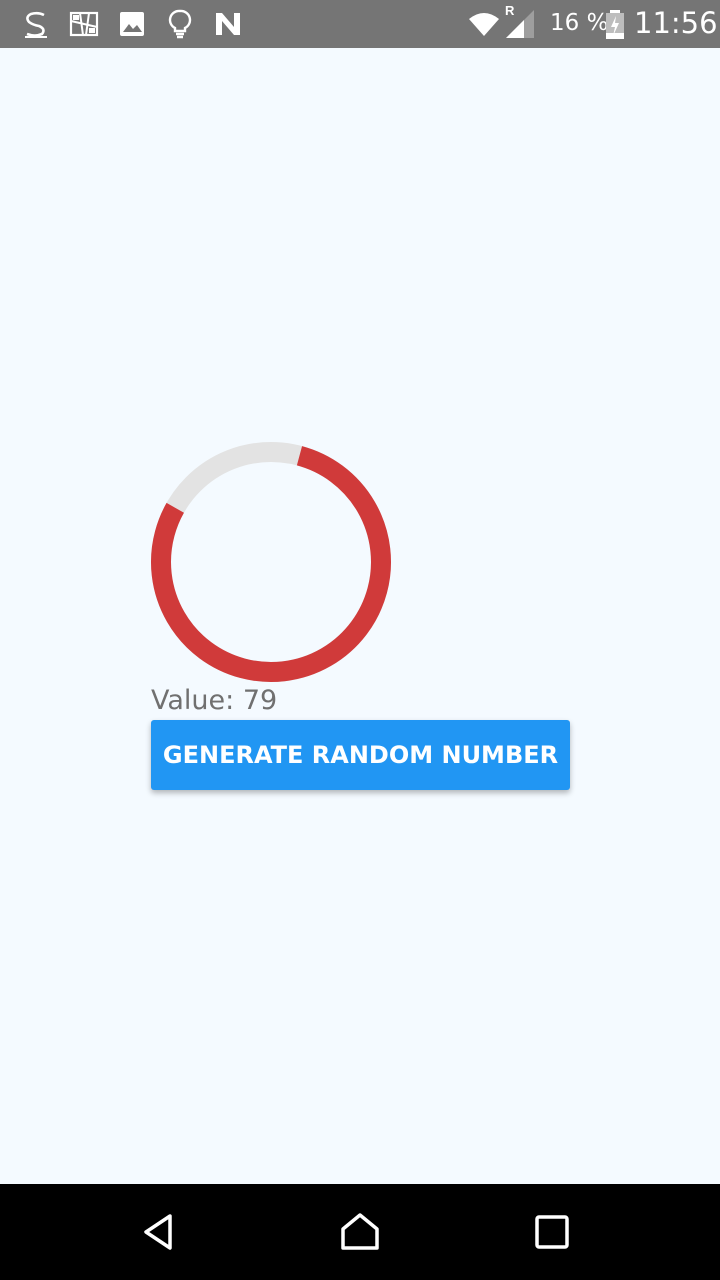 This screenshot has height=1280, width=720. What do you see at coordinates (579, 23) in the screenshot?
I see `battery-percent: 16 %` at bounding box center [579, 23].